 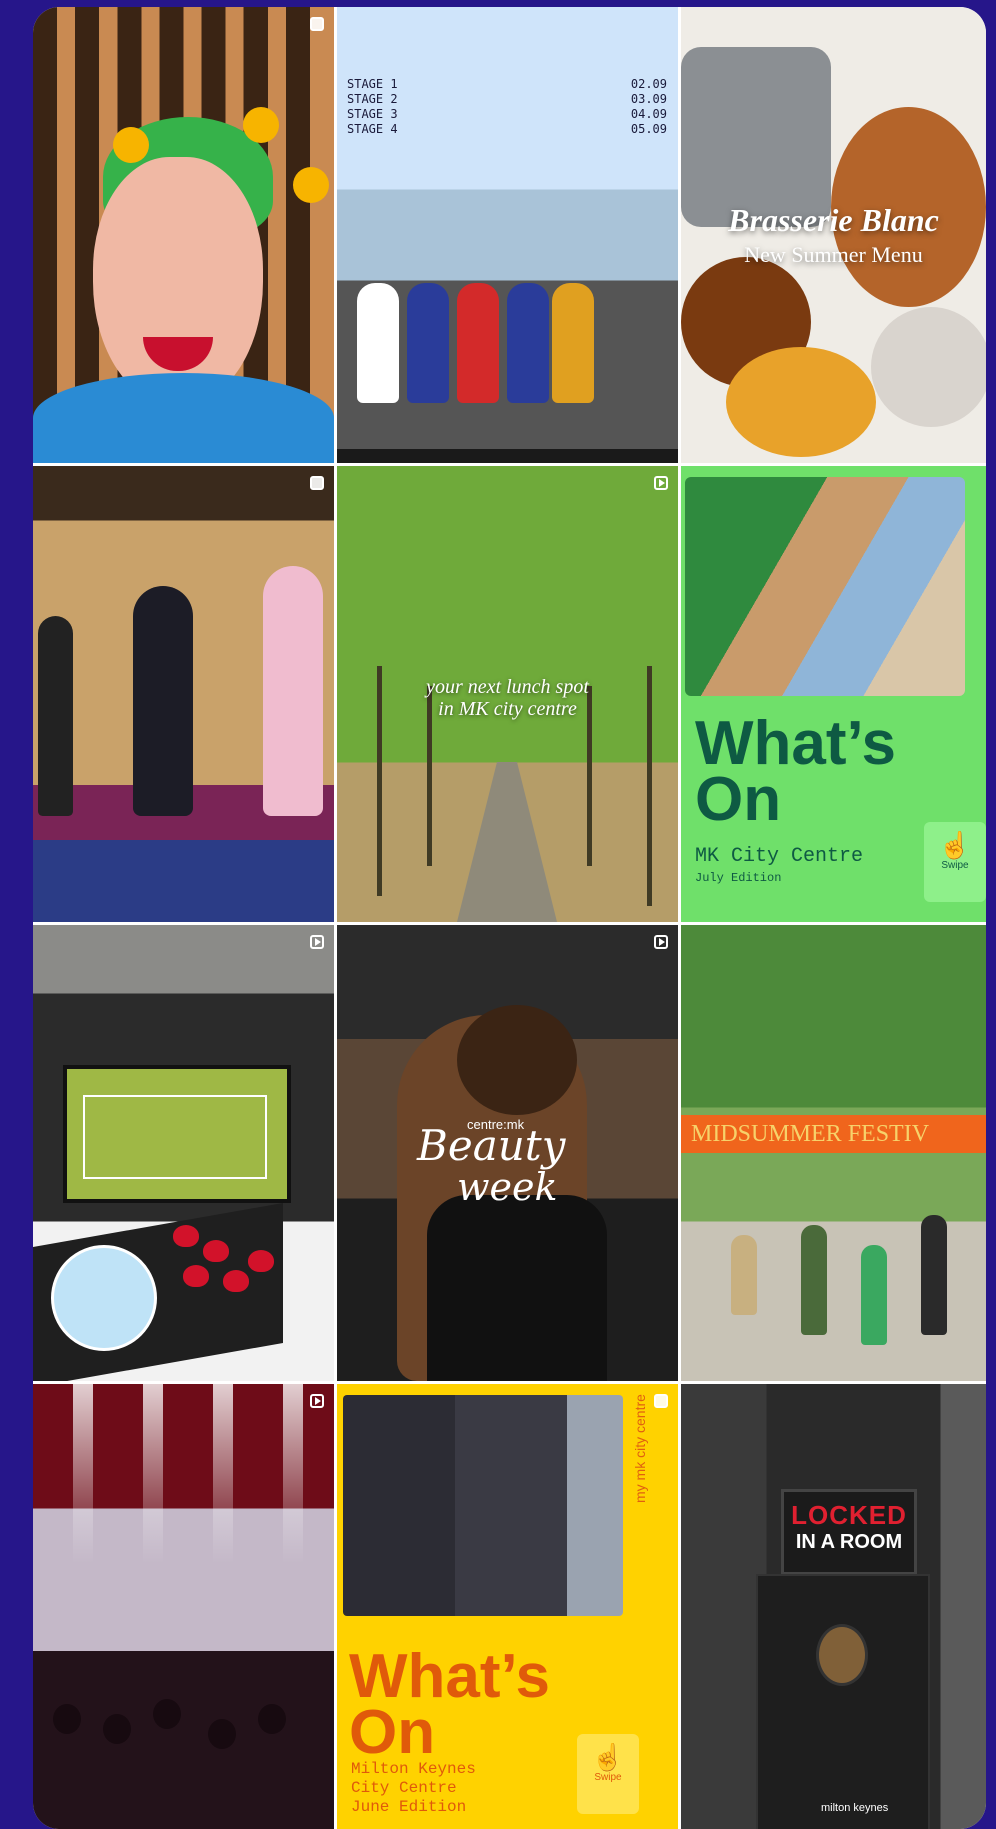 What do you see at coordinates (843, 1701) in the screenshot?
I see `door-shape` at bounding box center [843, 1701].